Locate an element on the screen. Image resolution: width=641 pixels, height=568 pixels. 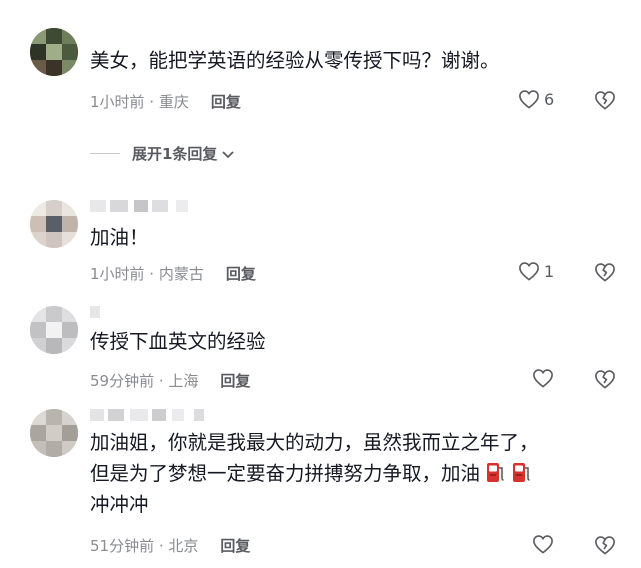
comment-time: 59分钟前 · 上海 is located at coordinates (144, 381).